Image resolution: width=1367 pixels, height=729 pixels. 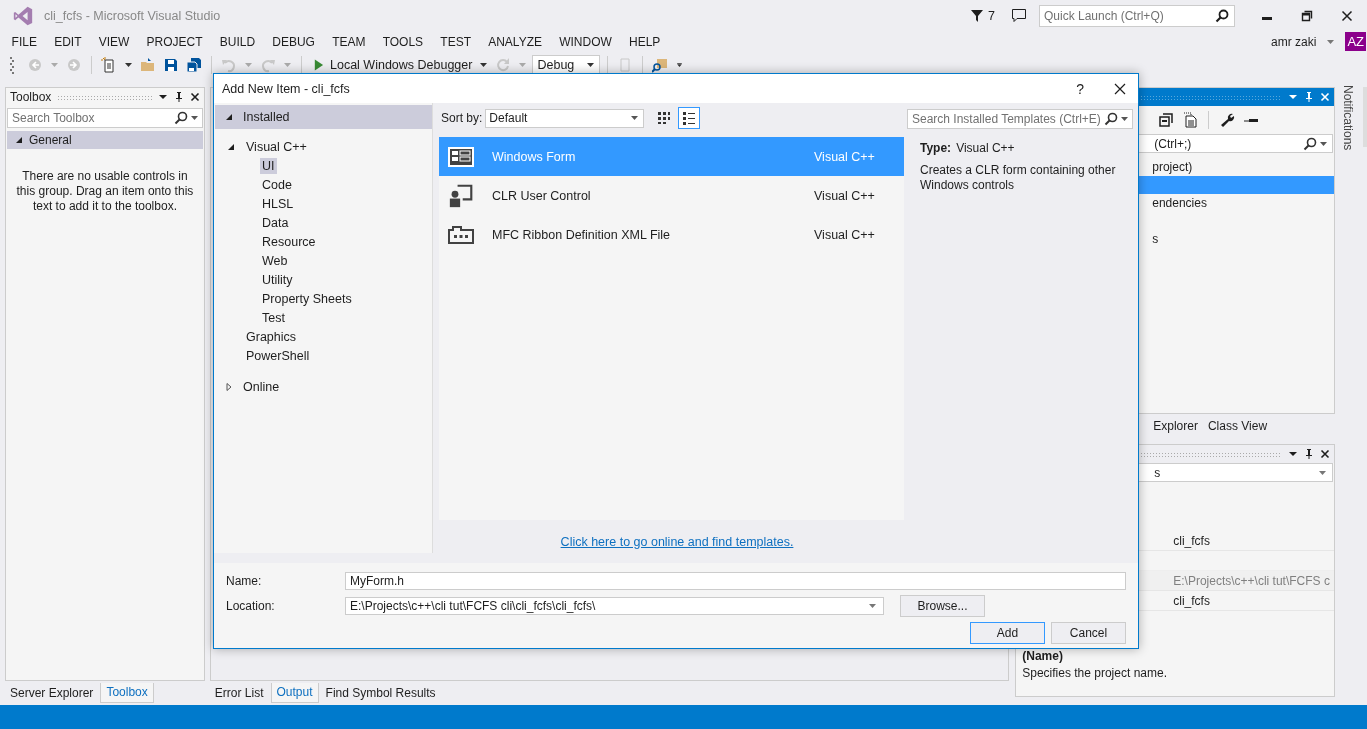 What do you see at coordinates (323, 387) in the screenshot?
I see `tree-section: Online` at bounding box center [323, 387].